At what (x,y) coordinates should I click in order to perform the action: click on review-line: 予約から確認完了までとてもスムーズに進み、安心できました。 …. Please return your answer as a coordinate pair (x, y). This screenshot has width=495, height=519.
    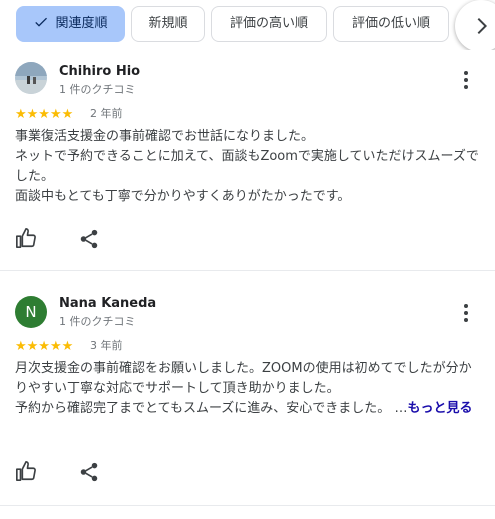
    Looking at the image, I should click on (211, 408).